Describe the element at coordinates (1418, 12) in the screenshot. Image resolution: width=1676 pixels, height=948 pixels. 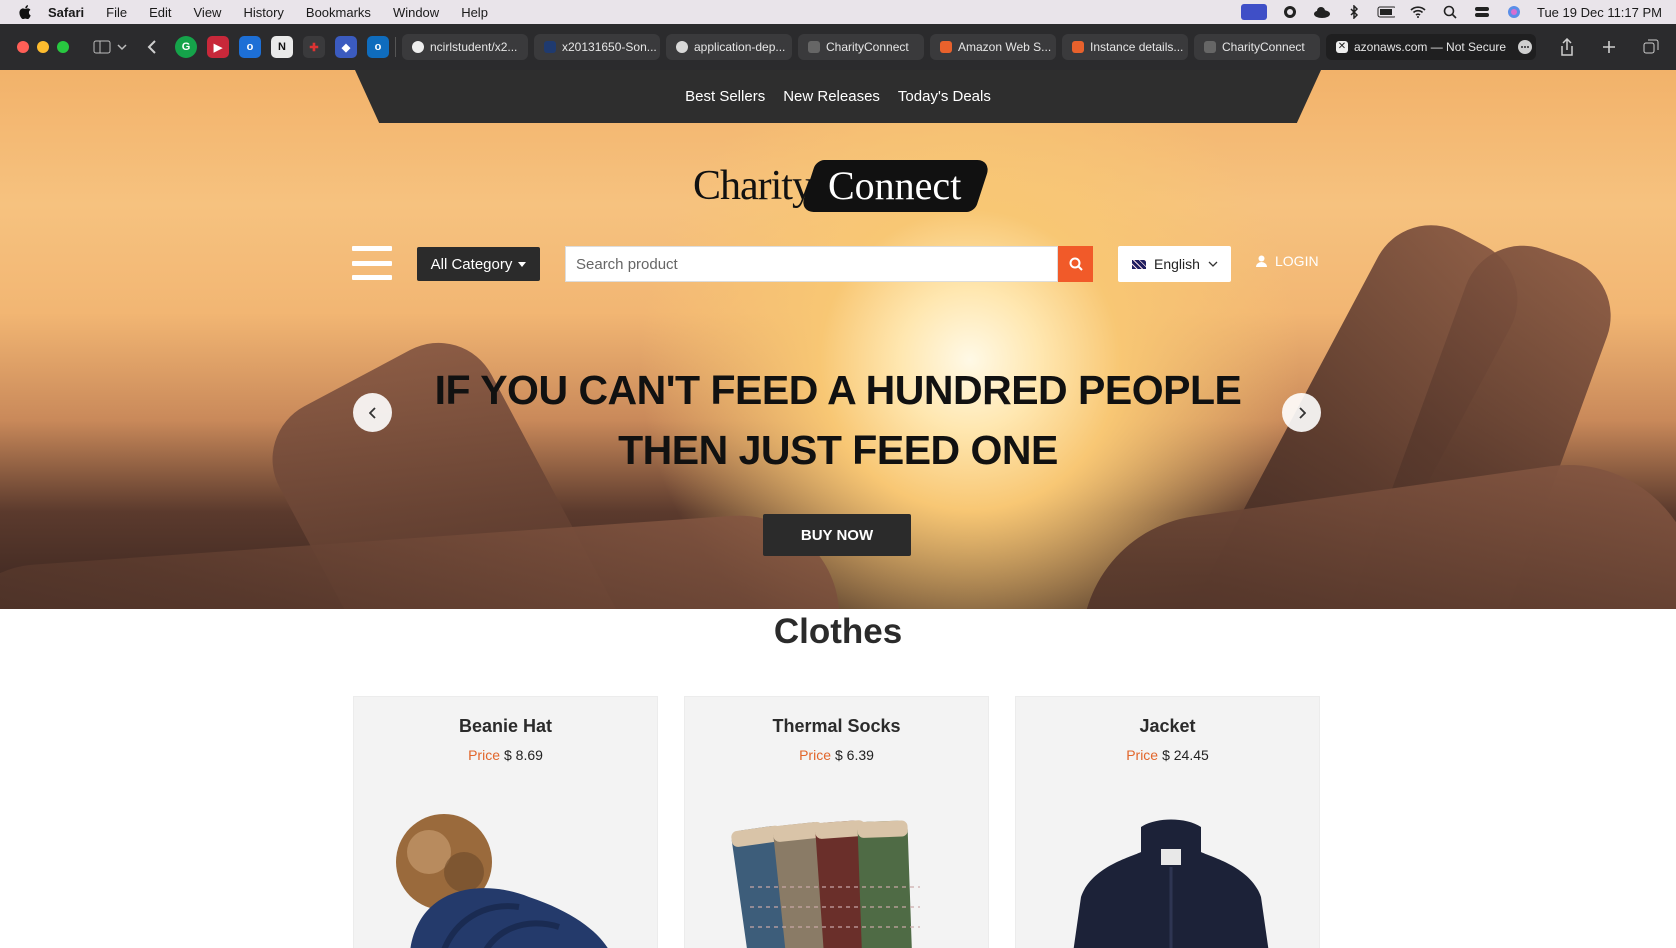
I see `wifi-icon` at that location.